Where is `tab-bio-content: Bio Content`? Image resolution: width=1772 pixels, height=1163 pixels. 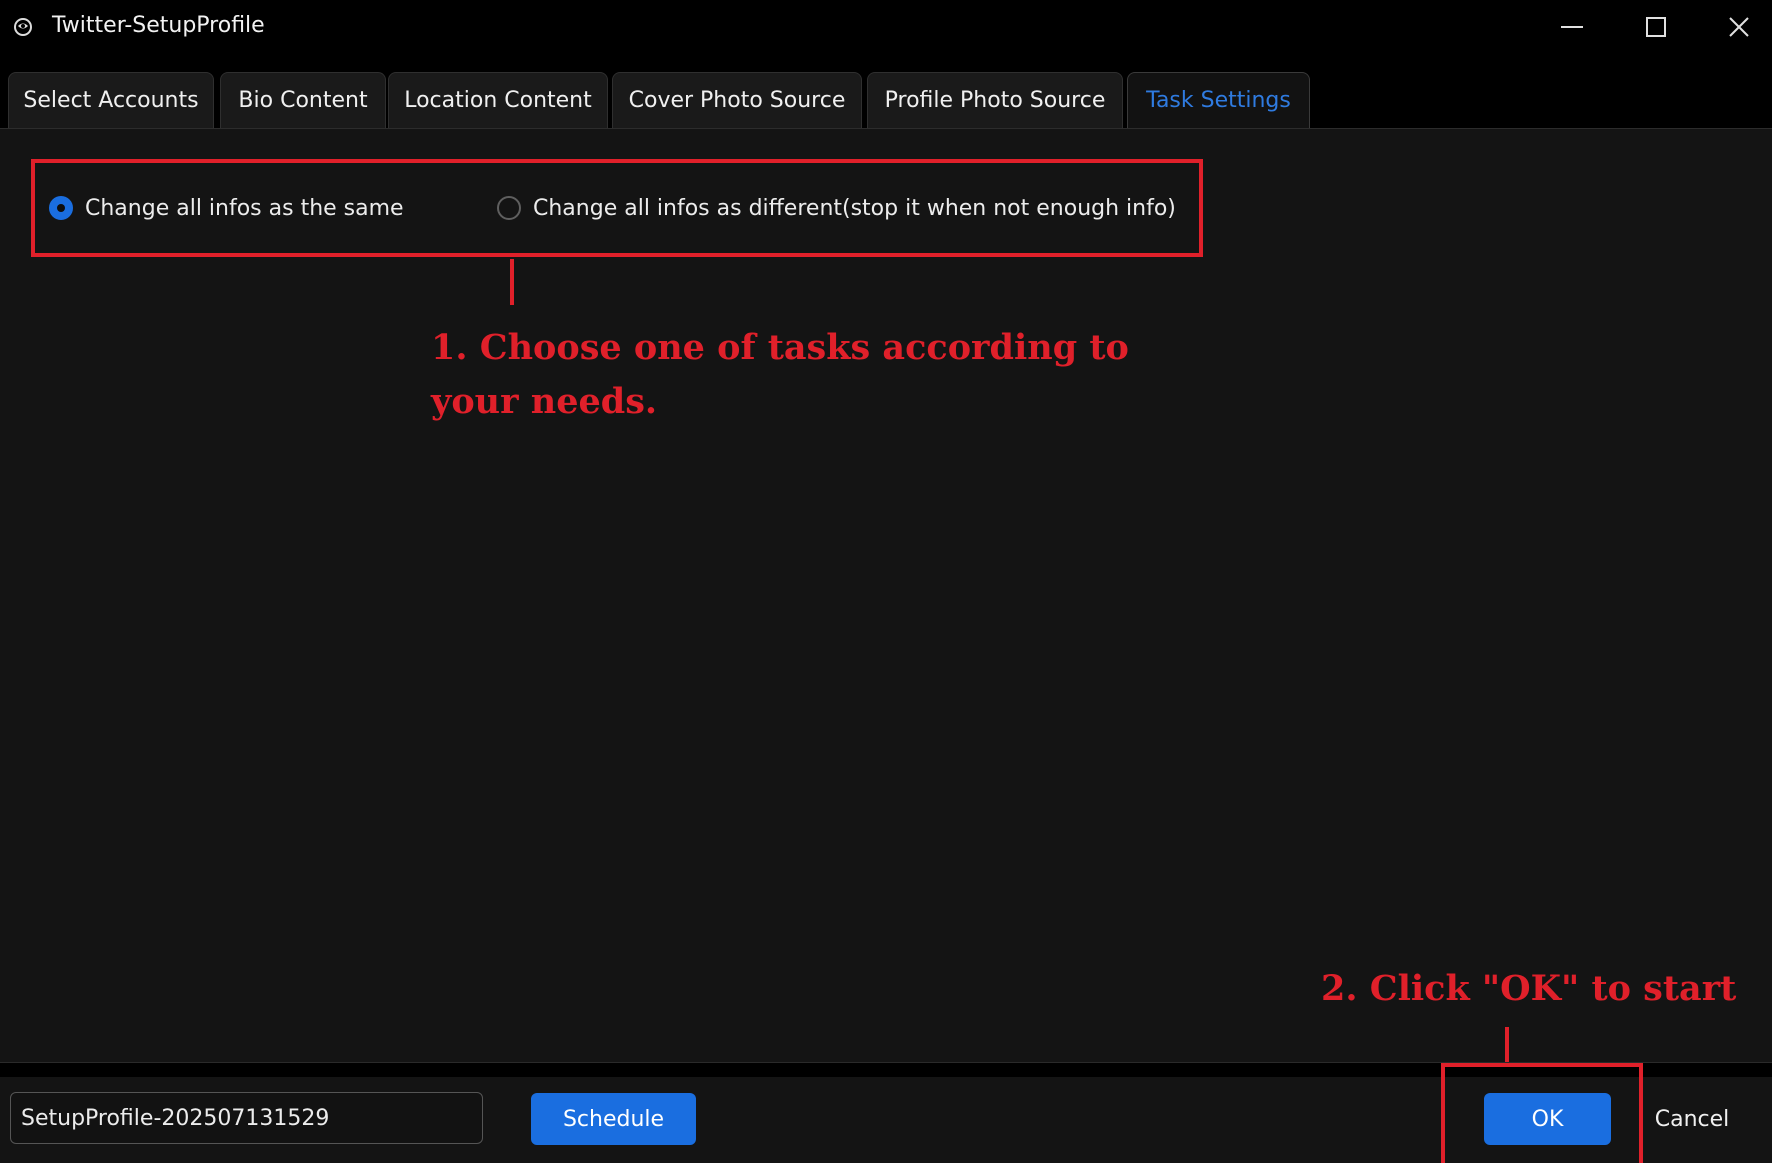
tab-bio-content: Bio Content is located at coordinates (303, 100).